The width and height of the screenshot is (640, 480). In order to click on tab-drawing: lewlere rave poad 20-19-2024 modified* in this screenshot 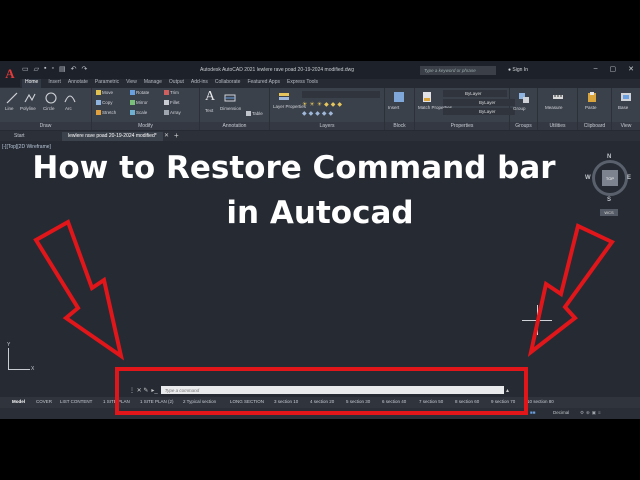, I will do `click(112, 136)`.